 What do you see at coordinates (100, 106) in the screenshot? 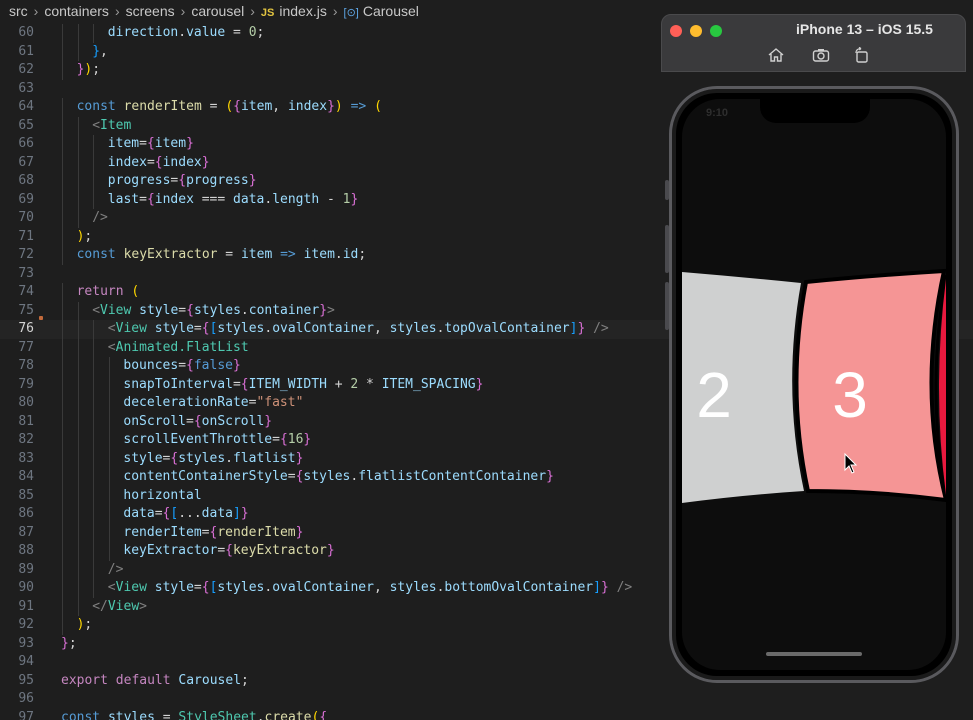
I see `code-token: const` at bounding box center [100, 106].